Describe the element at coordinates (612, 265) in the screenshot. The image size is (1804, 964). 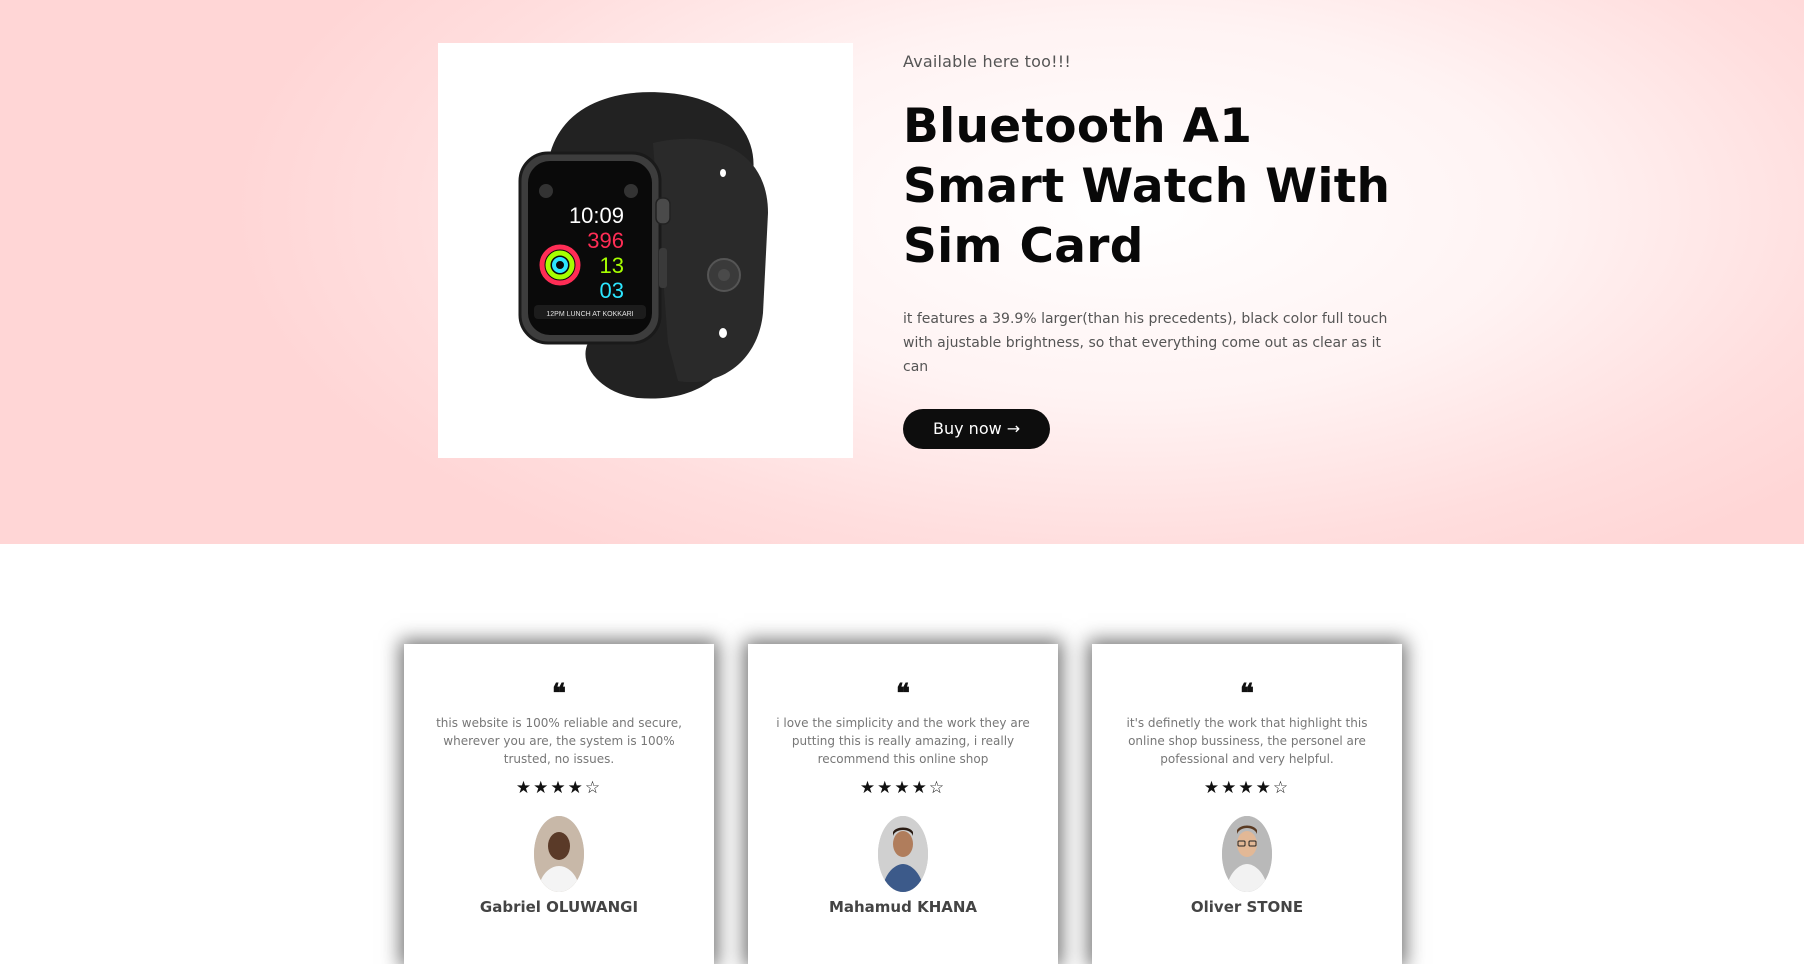
I see `watch-exercise: 13` at that location.